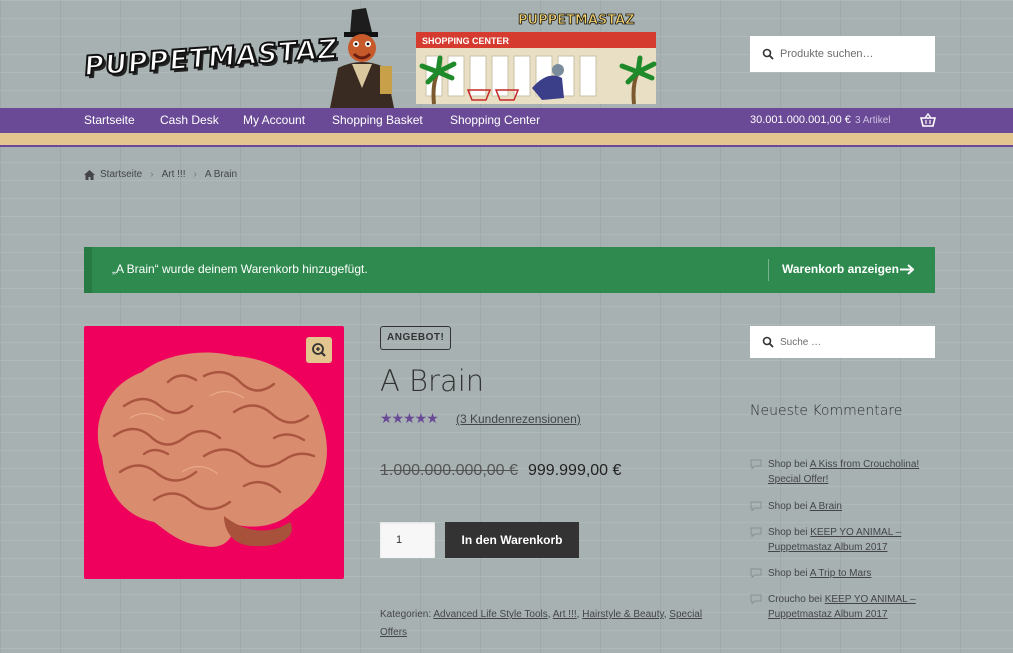 This screenshot has height=653, width=1013. What do you see at coordinates (160, 174) in the screenshot?
I see `breadcrumb: Startseite › Art !!! › A Brain` at bounding box center [160, 174].